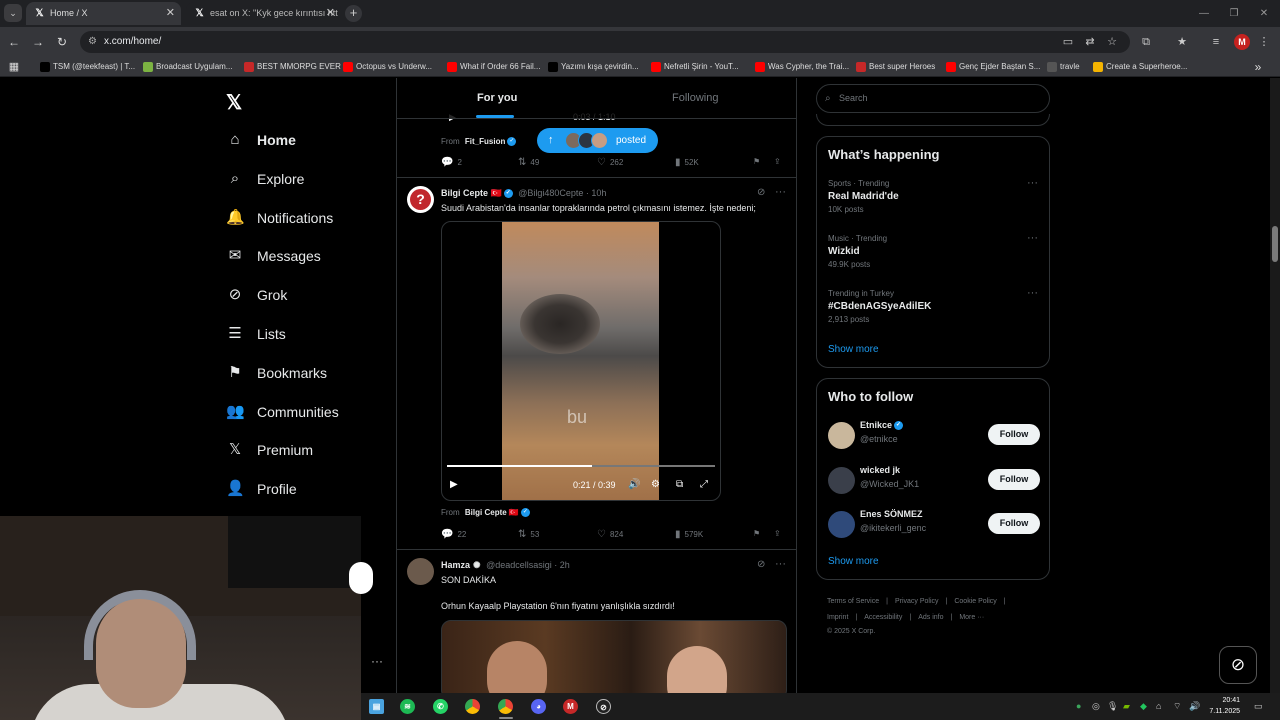 The image size is (1280, 720). Describe the element at coordinates (472, 706) in the screenshot. I see `chrome-icon` at that location.